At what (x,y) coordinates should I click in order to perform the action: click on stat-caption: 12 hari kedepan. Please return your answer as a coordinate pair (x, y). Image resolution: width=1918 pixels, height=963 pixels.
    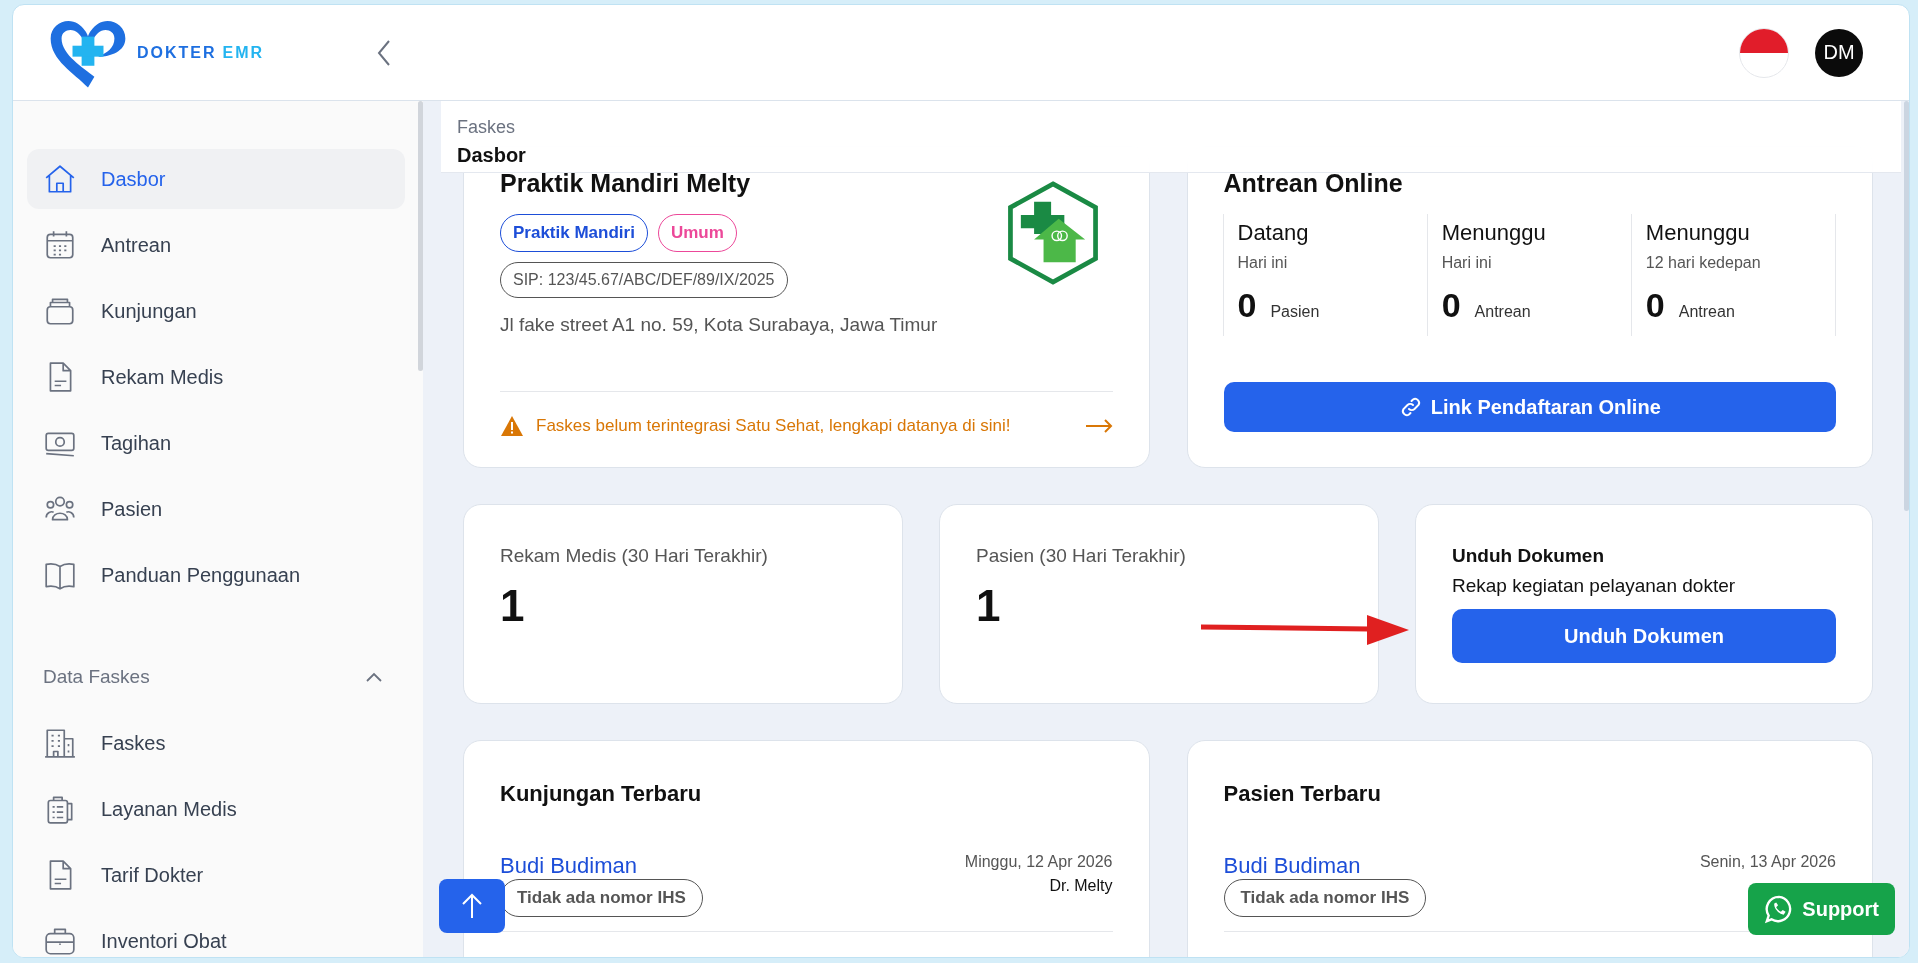
    Looking at the image, I should click on (1703, 263).